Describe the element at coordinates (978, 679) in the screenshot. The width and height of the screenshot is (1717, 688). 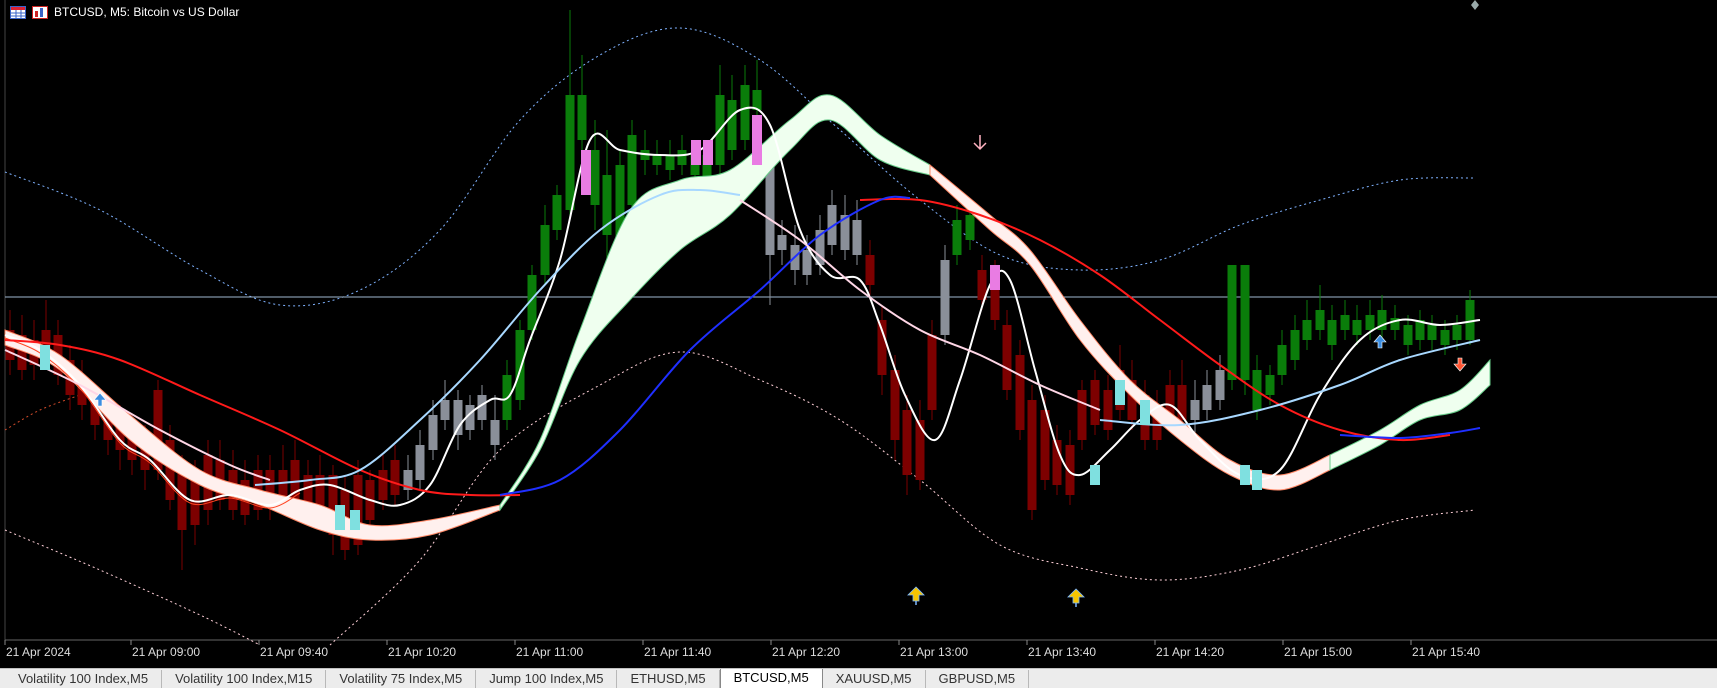
I see `tab-gbpusd-m5: GBPUSD,M5` at that location.